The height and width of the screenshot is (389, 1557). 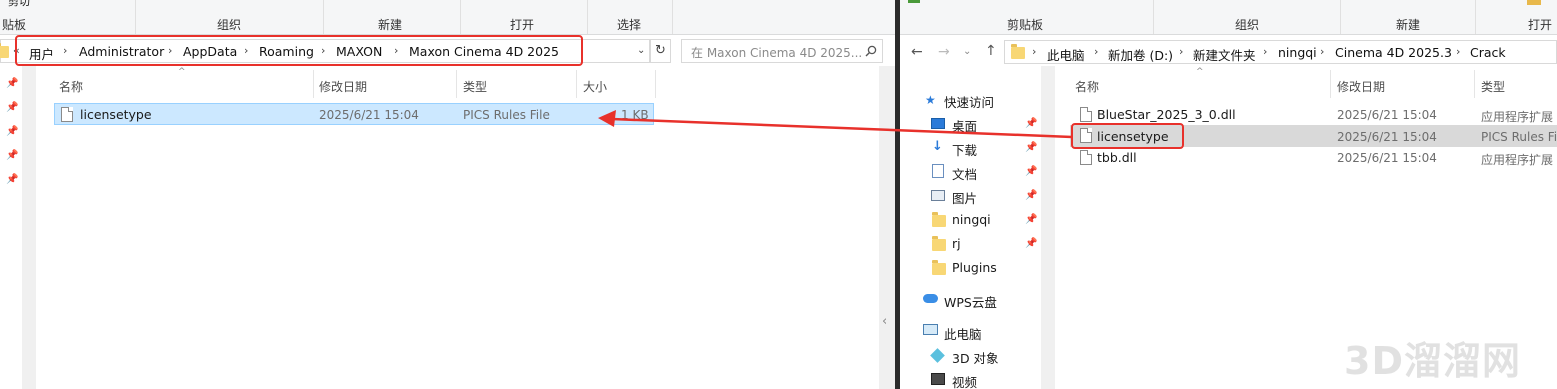 What do you see at coordinates (917, 52) in the screenshot?
I see `back-arrow-icon: ←` at bounding box center [917, 52].